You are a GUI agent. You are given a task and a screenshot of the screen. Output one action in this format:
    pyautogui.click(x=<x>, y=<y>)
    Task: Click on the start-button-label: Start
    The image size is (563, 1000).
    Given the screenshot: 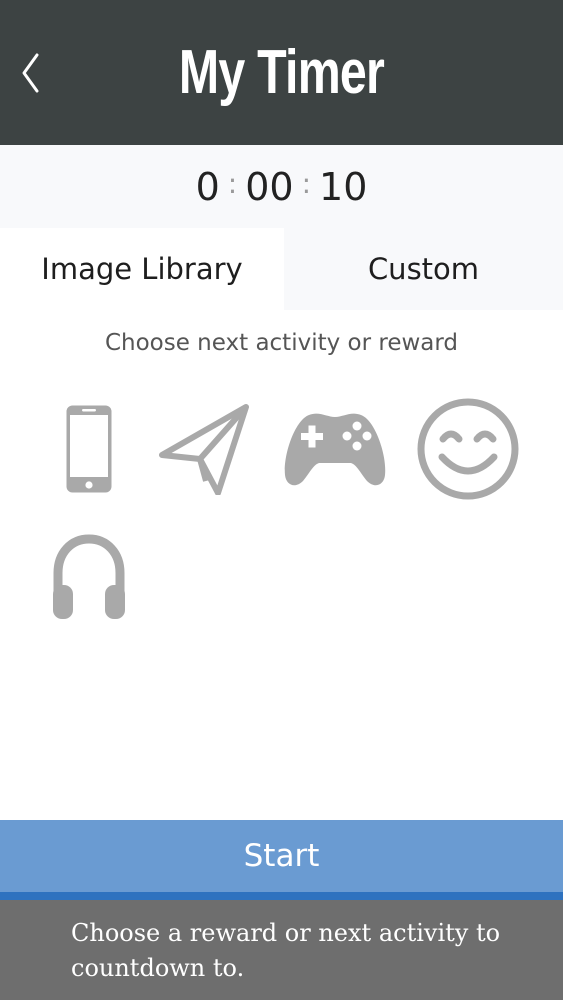 What is the action you would take?
    pyautogui.click(x=281, y=856)
    